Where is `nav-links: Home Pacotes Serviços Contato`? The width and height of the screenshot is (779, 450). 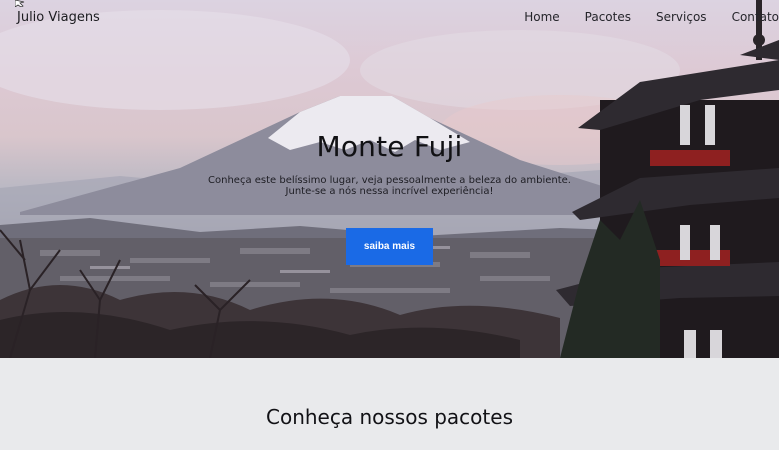
nav-links: Home Pacotes Serviços Contato is located at coordinates (651, 17).